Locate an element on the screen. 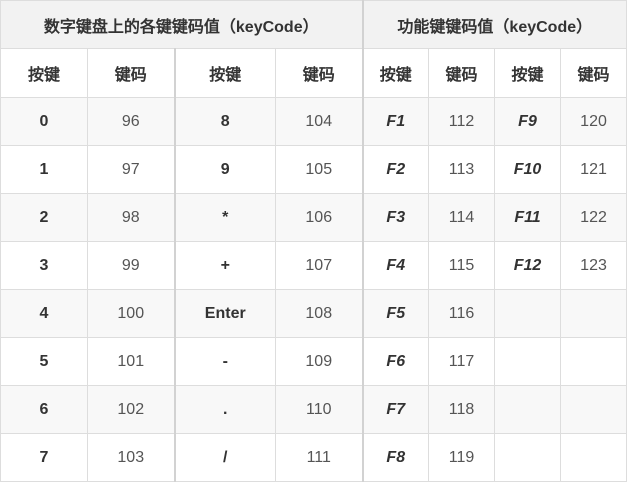 The width and height of the screenshot is (627, 490). numpad-key-cell: Enter is located at coordinates (224, 313).